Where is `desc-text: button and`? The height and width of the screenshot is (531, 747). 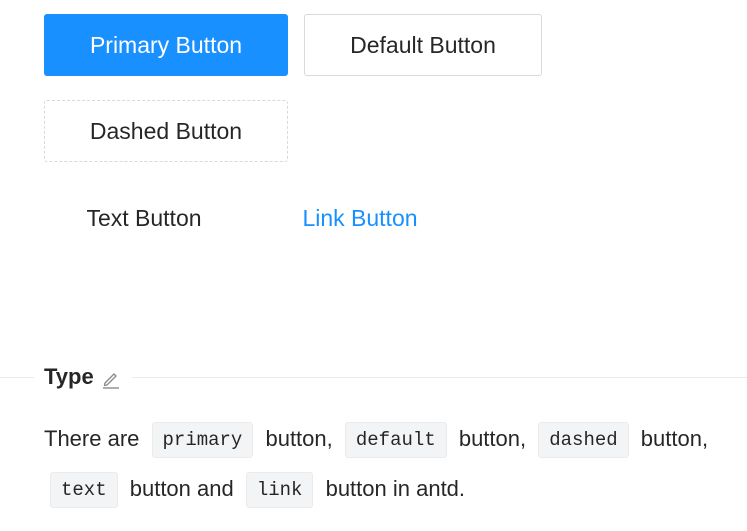
desc-text: button and is located at coordinates (181, 488).